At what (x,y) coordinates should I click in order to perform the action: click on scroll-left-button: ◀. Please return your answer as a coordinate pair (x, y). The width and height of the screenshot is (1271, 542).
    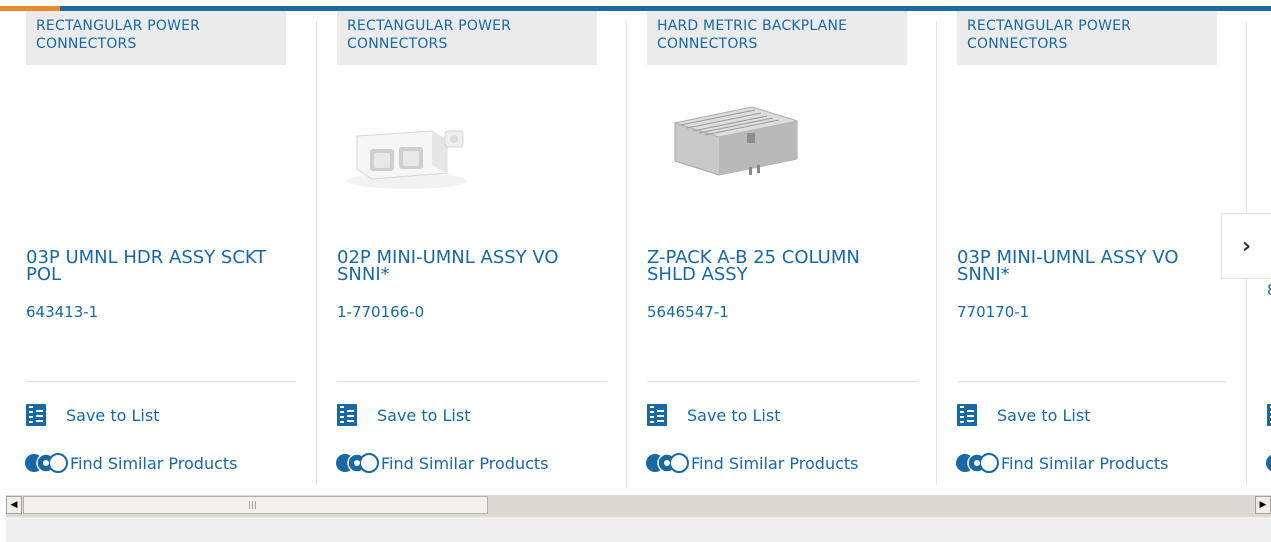
    Looking at the image, I should click on (14, 505).